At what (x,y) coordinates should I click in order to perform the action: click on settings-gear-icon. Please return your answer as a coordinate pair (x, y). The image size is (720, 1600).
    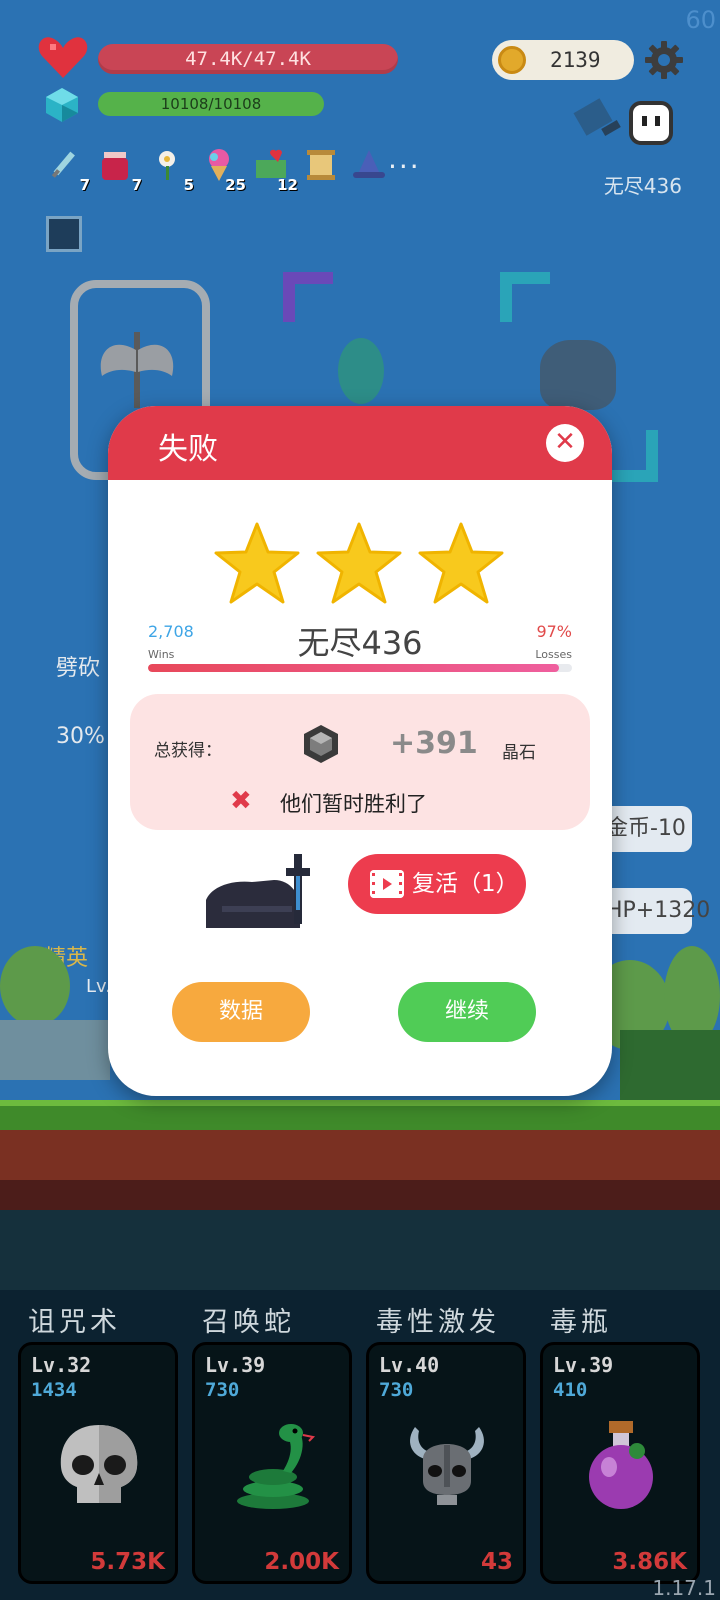
    Looking at the image, I should click on (664, 60).